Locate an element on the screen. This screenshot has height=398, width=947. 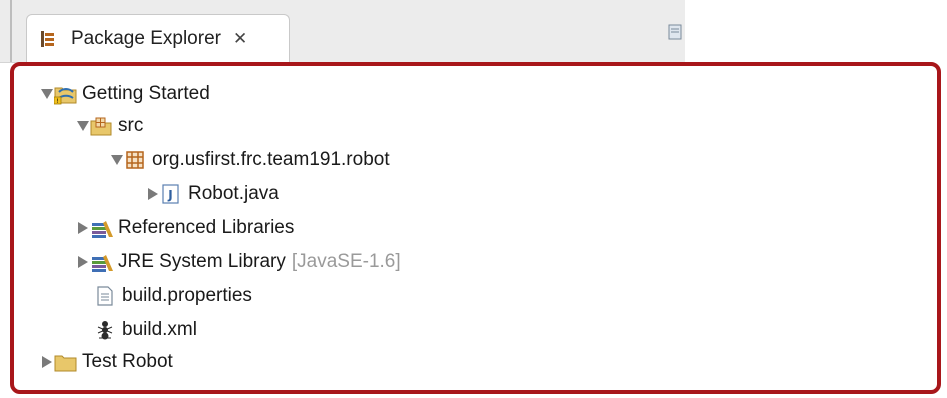
robot-java-label: Robot.java is located at coordinates (233, 193).